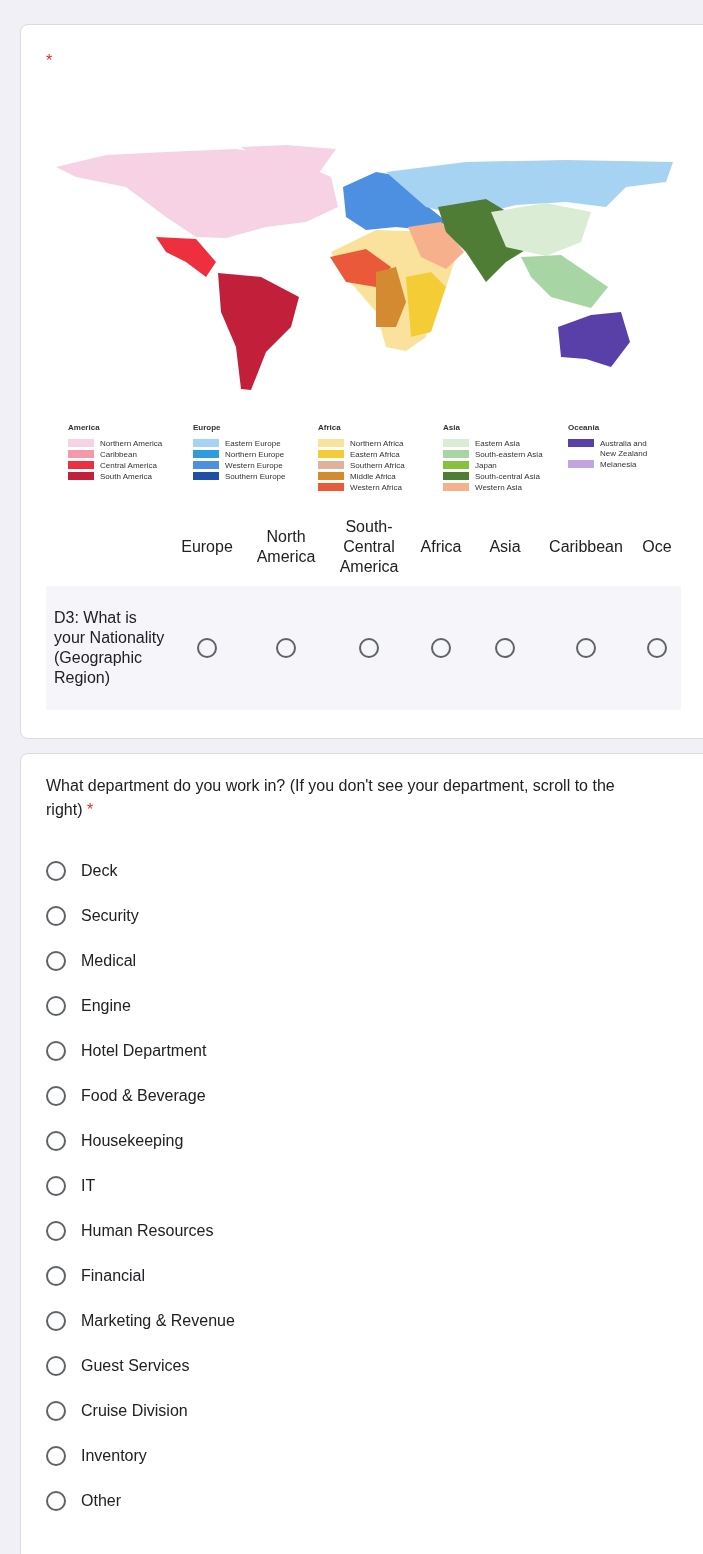  Describe the element at coordinates (109, 648) in the screenshot. I see `row-label: D3: What is your Nationality (Geographic Region)` at that location.